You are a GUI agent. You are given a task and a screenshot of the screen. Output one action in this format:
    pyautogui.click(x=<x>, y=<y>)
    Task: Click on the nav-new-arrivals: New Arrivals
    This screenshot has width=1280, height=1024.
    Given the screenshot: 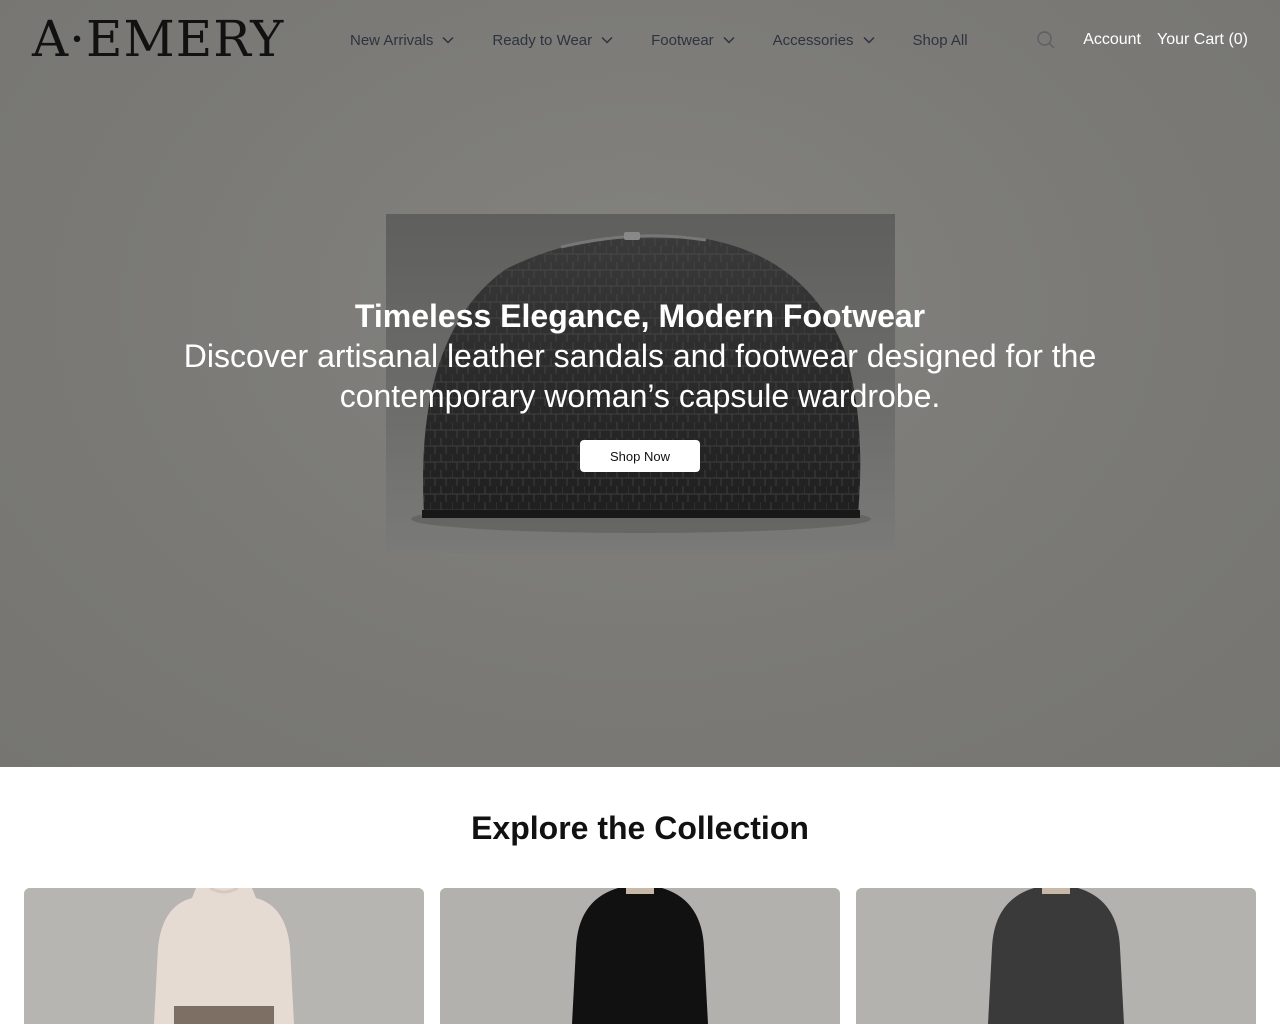 What is the action you would take?
    pyautogui.click(x=402, y=40)
    